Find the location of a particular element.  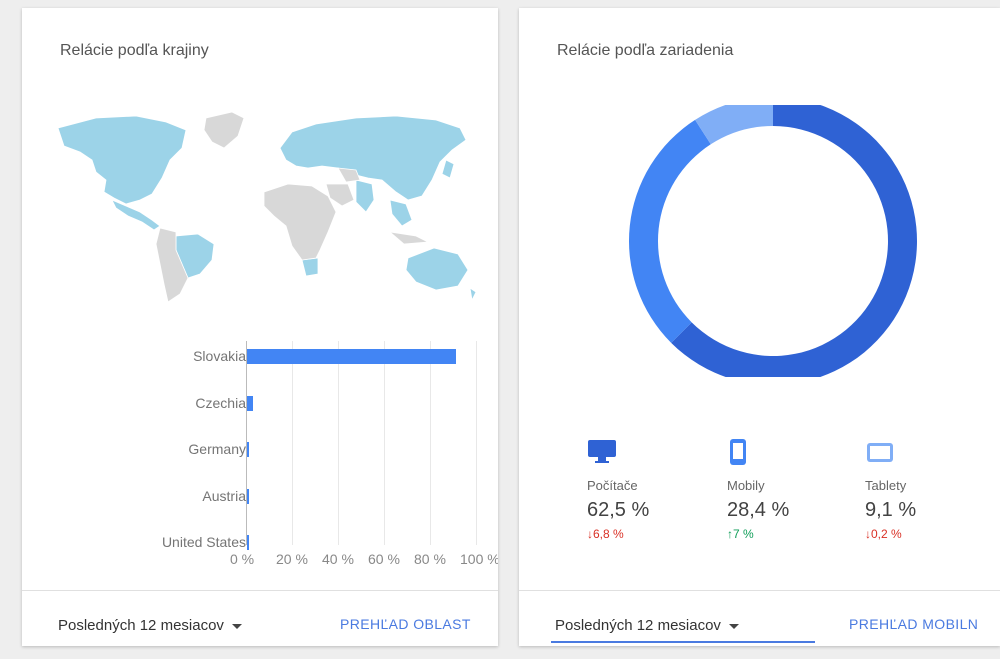

world-map is located at coordinates (266, 208).